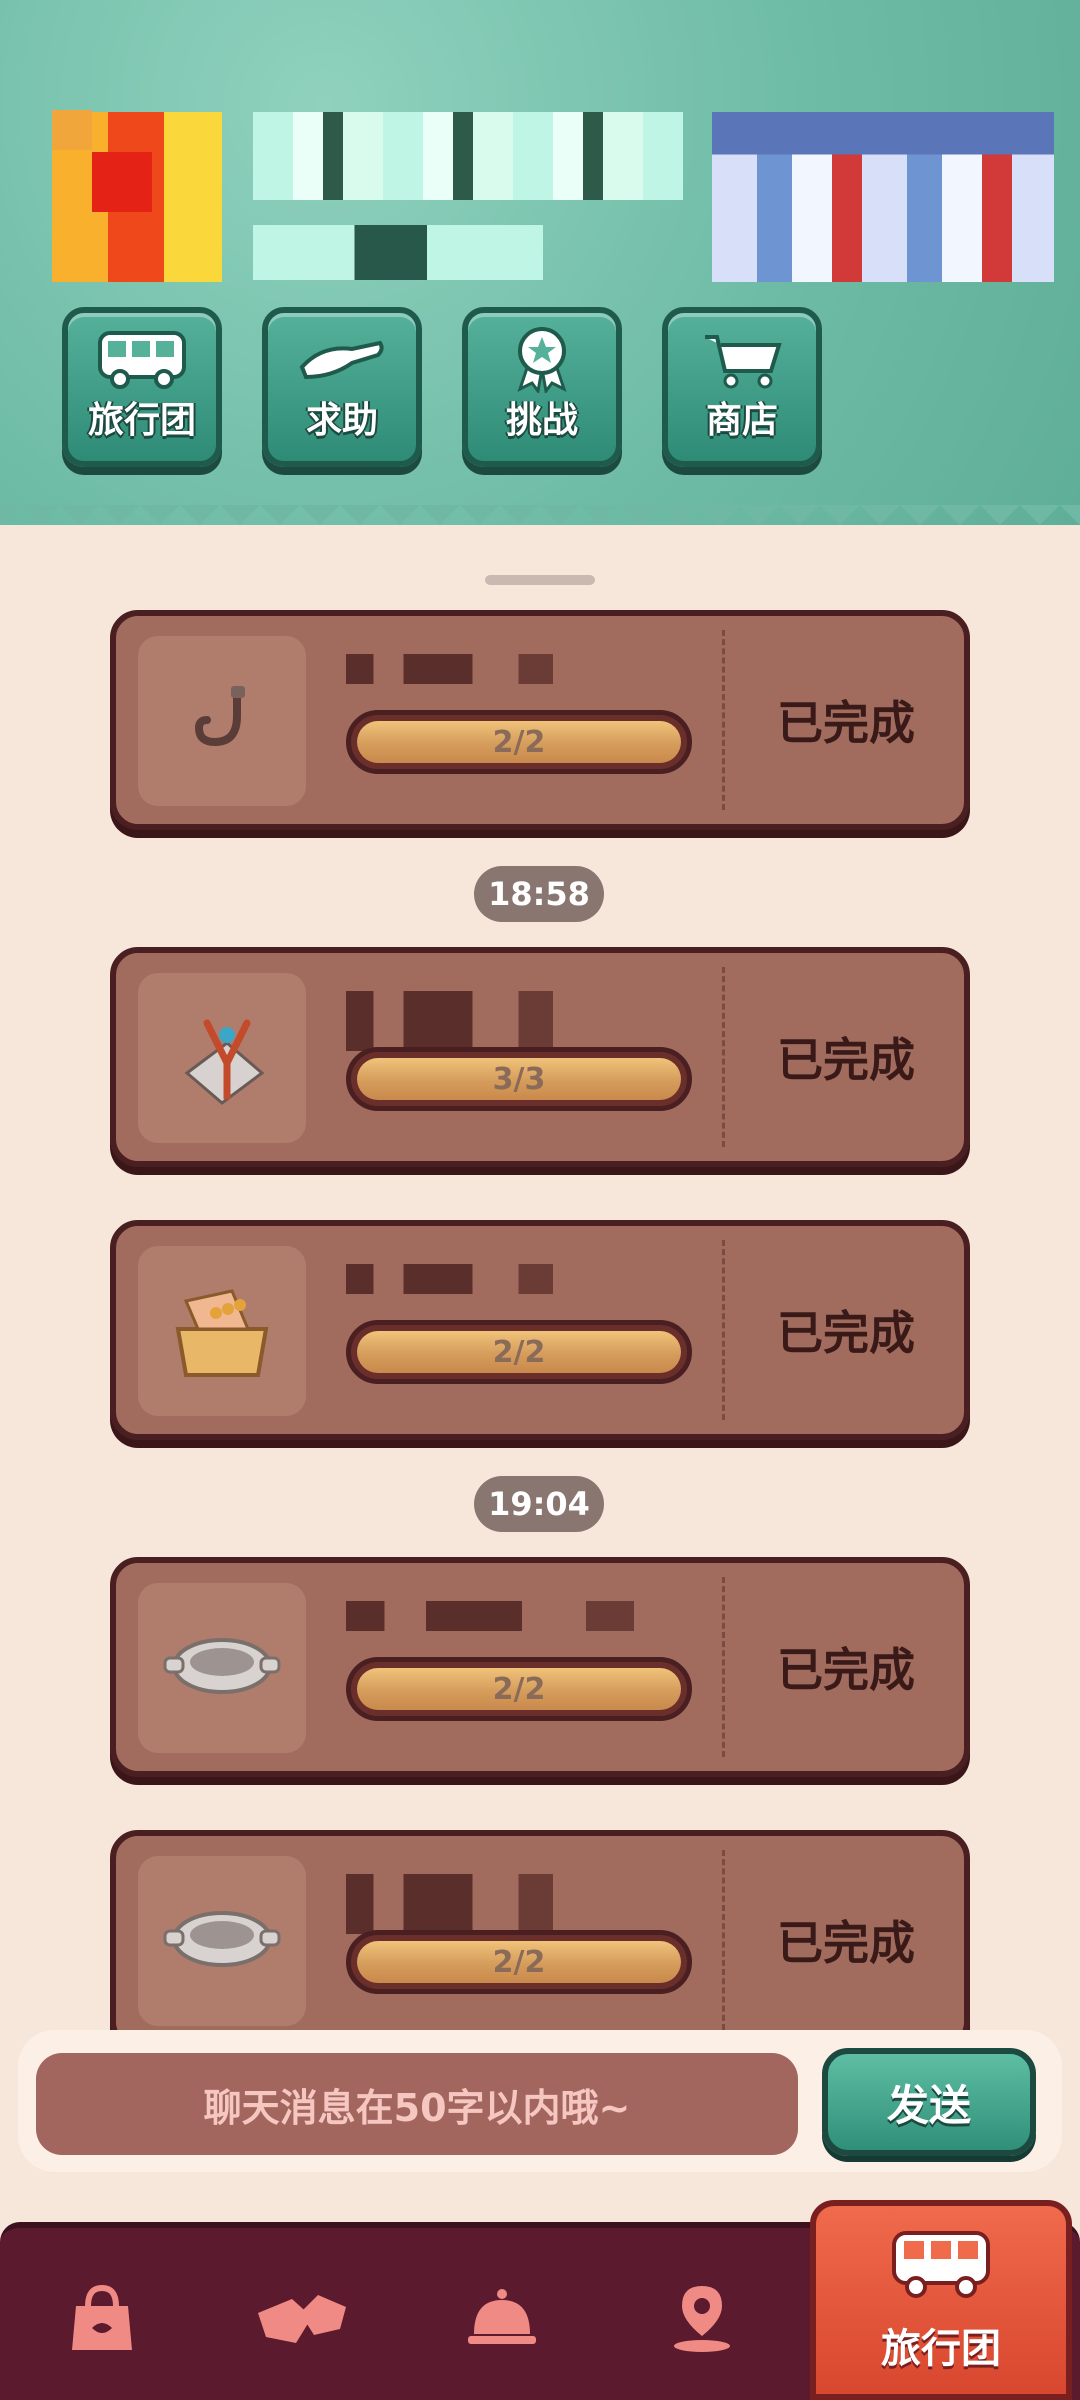  I want to click on timestamp: 19:04, so click(539, 1504).